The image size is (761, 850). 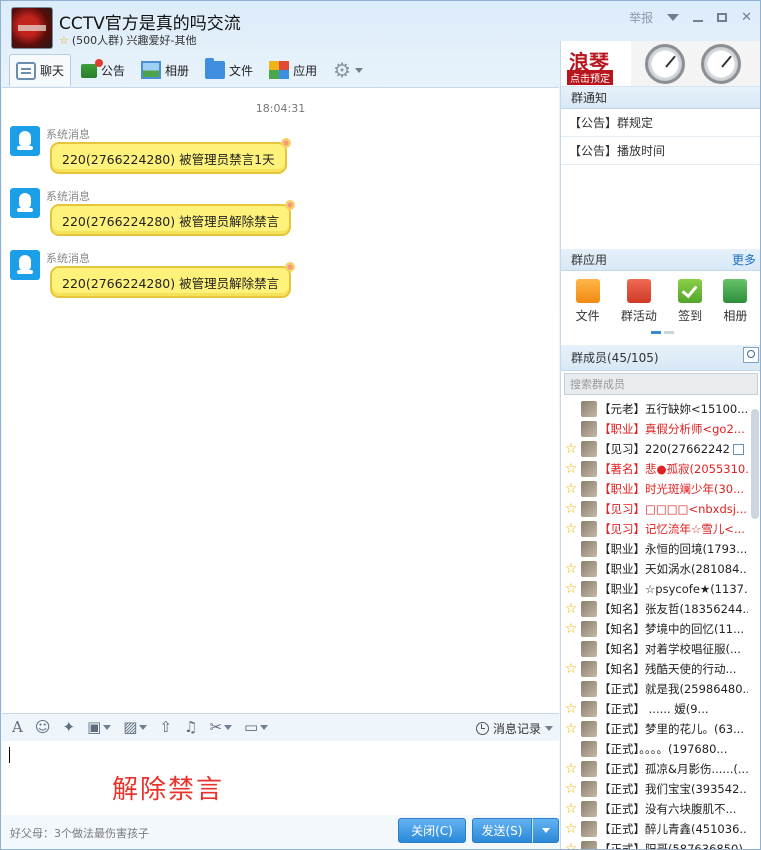 What do you see at coordinates (690, 17) in the screenshot?
I see `window-controls: 举报 ✕` at bounding box center [690, 17].